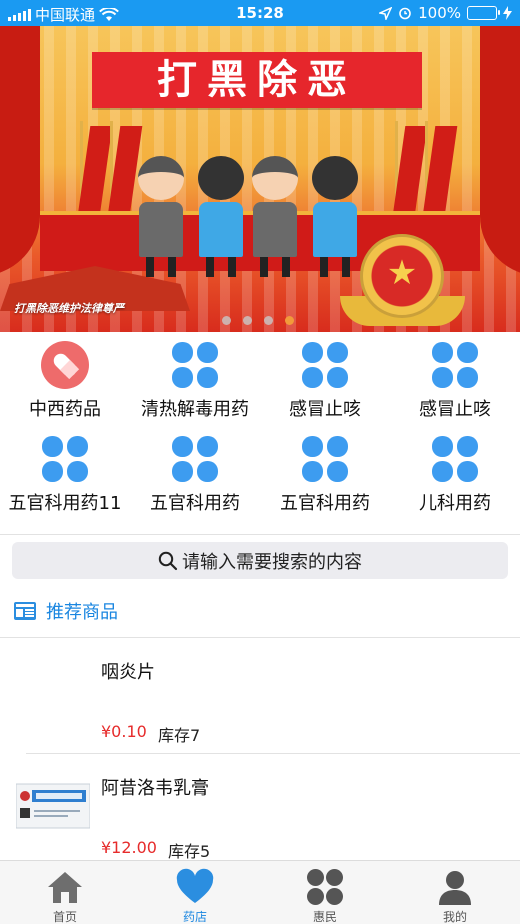 This screenshot has width=520, height=924. I want to click on carousel-indicator, so click(258, 320).